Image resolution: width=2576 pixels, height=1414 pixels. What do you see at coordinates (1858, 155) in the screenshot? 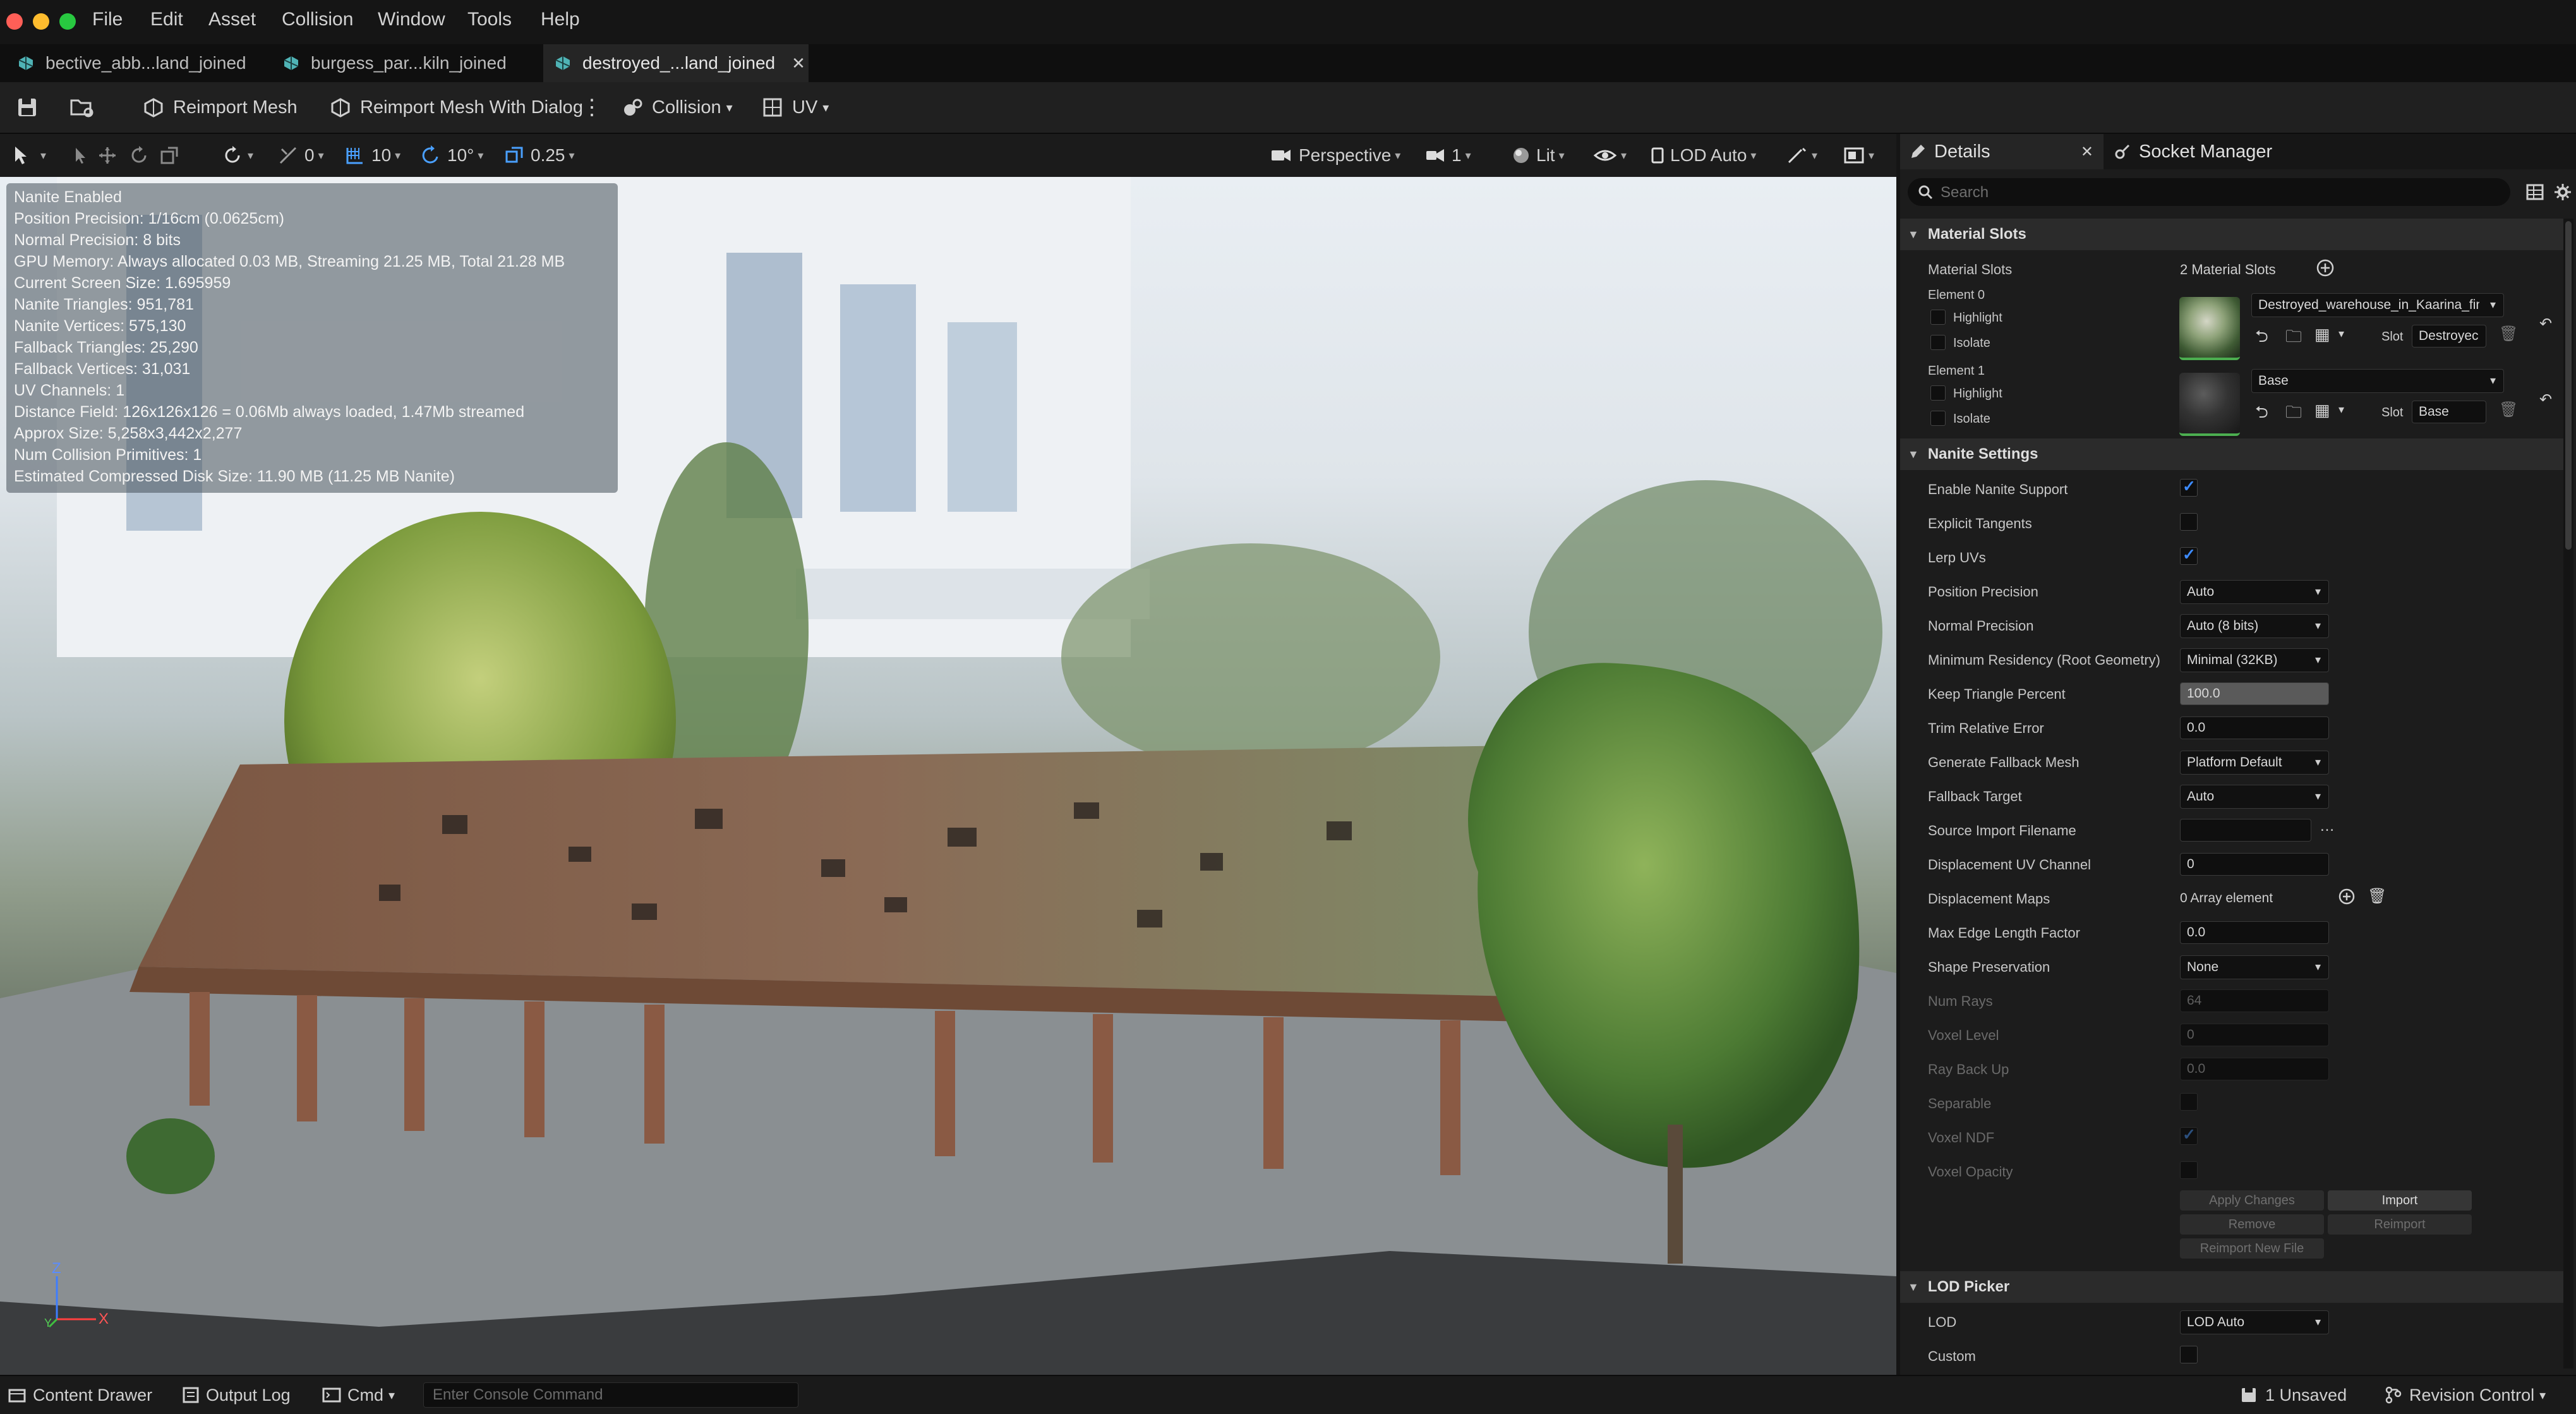
I see `viewport-layout-dropdown: ▾` at bounding box center [1858, 155].